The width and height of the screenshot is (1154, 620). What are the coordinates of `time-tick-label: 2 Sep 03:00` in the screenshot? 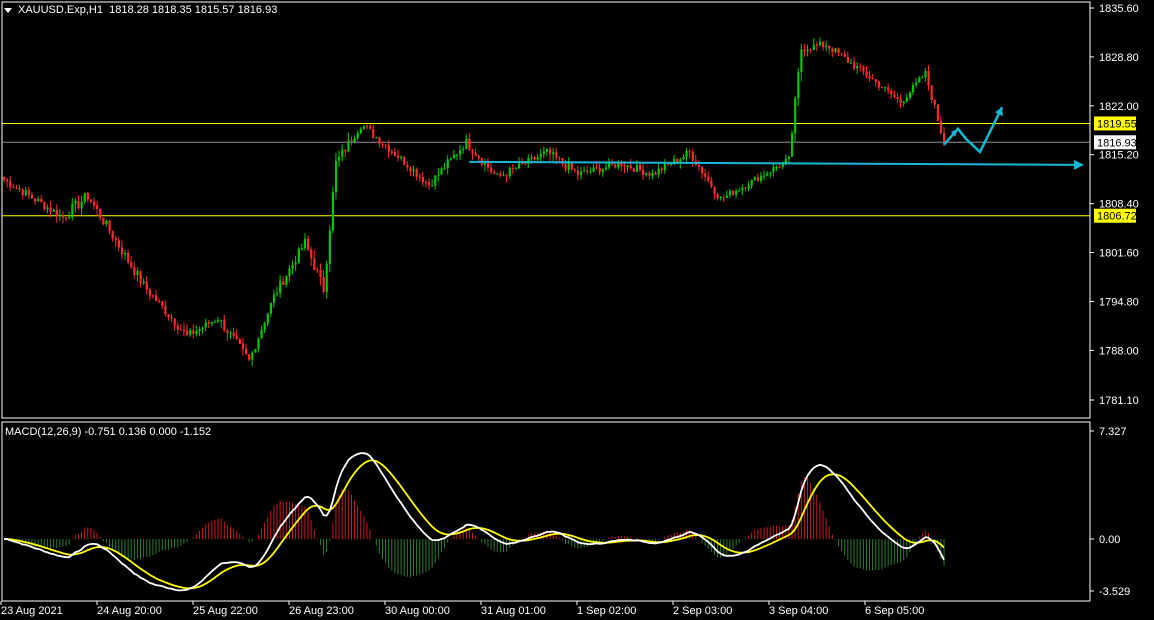 It's located at (702, 611).